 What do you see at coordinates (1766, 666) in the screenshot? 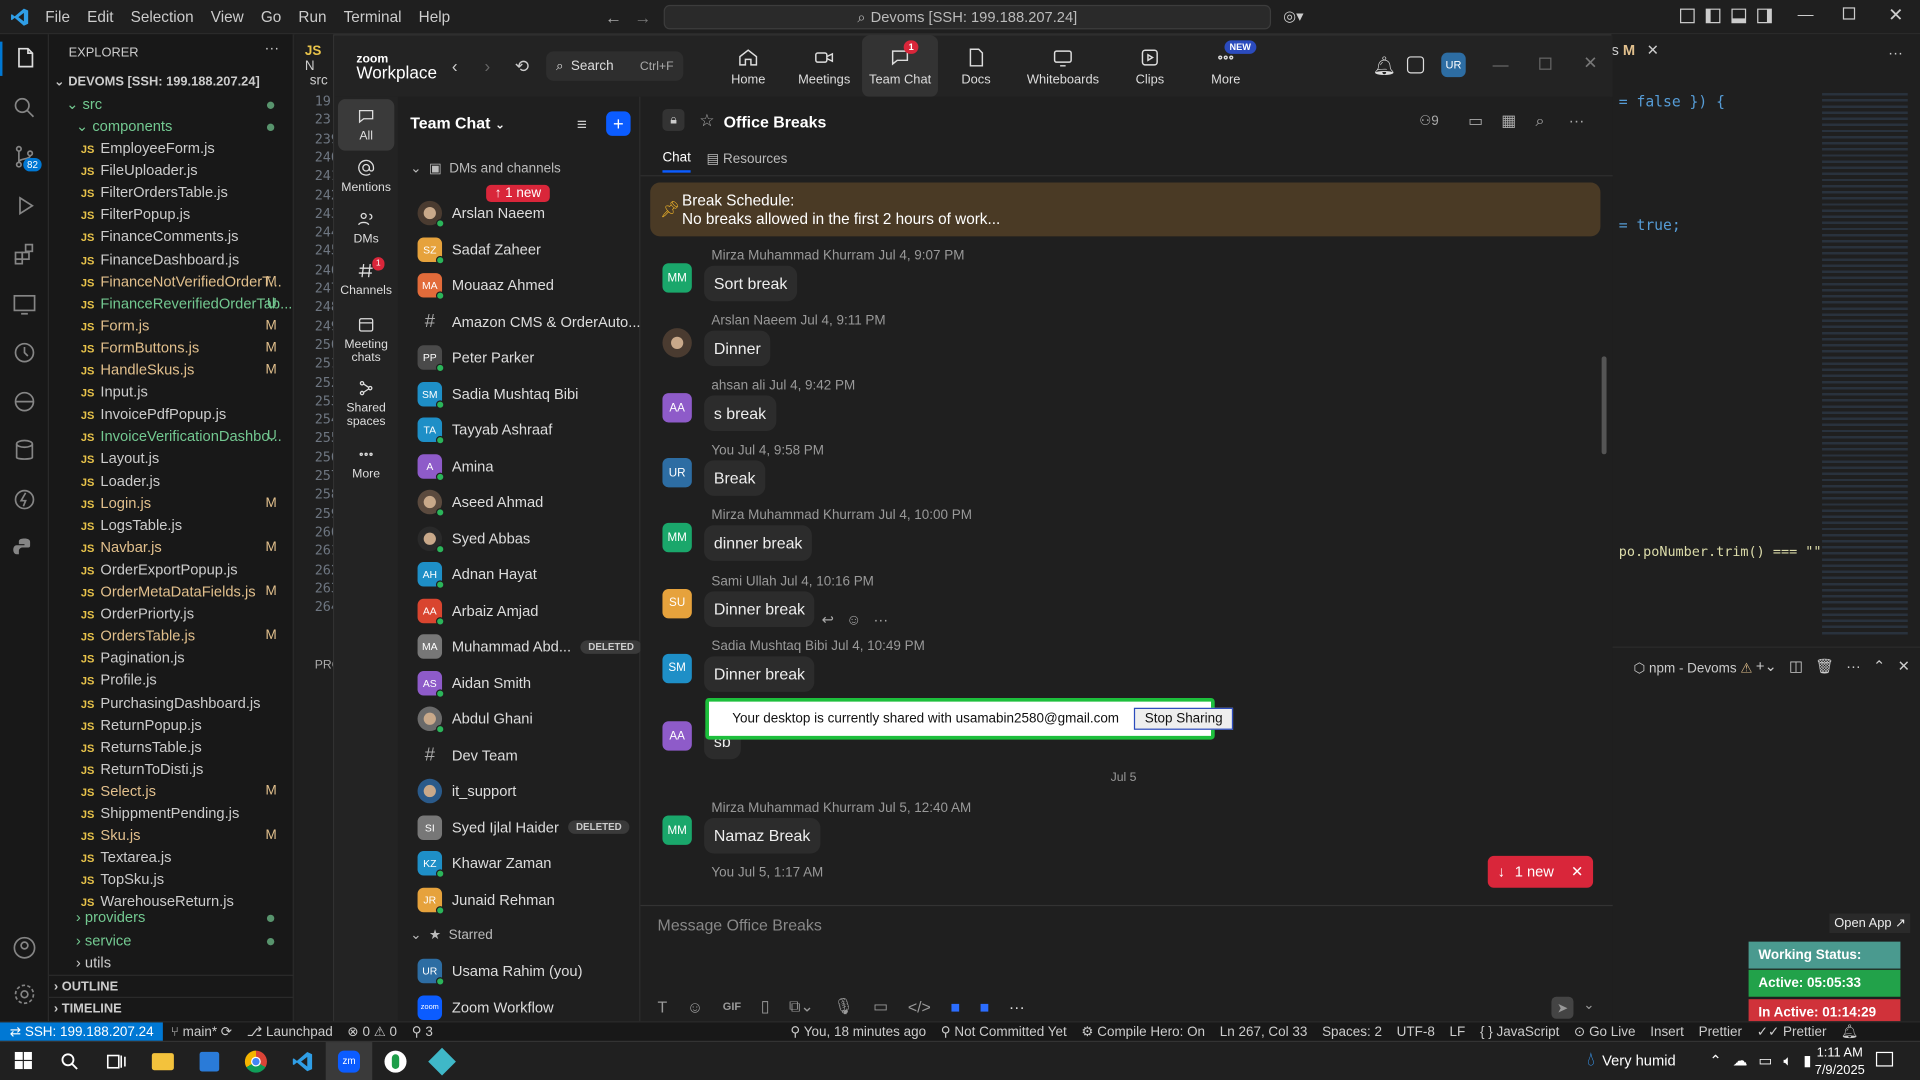
I see `add-terminal-icon: +⌄` at bounding box center [1766, 666].